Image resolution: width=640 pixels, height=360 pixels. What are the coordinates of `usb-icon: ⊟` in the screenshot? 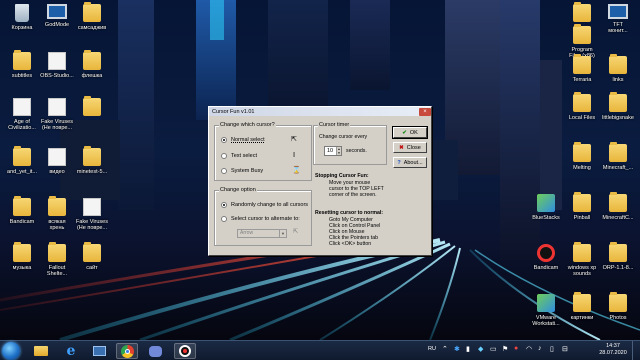 It's located at (565, 352).